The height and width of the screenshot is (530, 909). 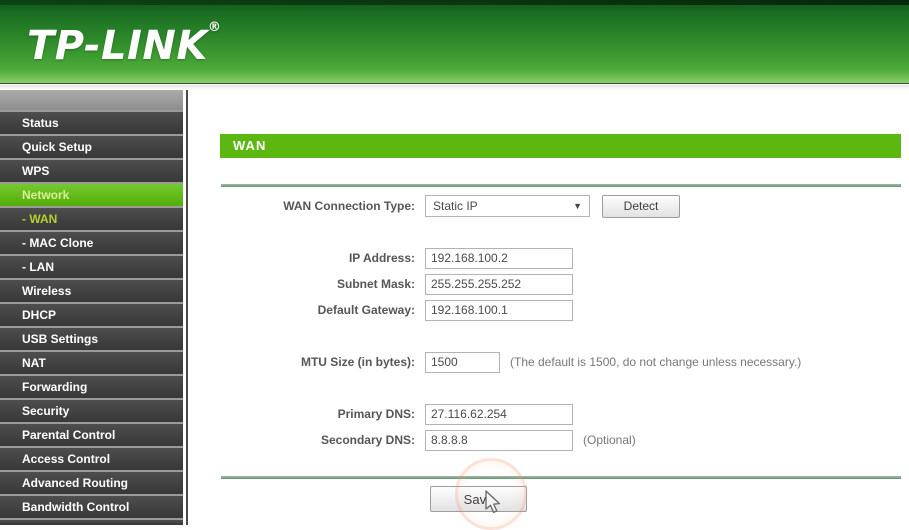 What do you see at coordinates (349, 206) in the screenshot?
I see `wan-connection-type-label: WAN Connection Type:` at bounding box center [349, 206].